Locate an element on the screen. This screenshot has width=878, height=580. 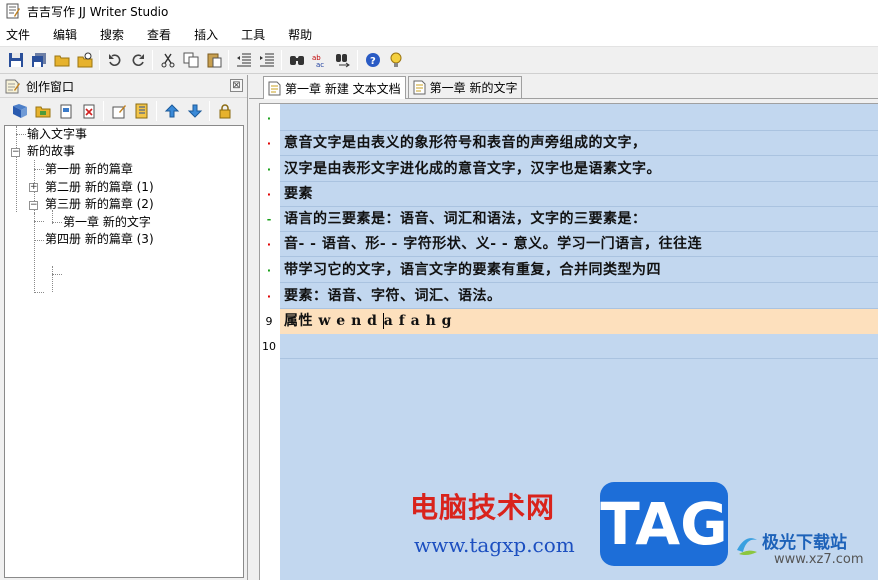
arrow-up-icon is located at coordinates (171, 110).